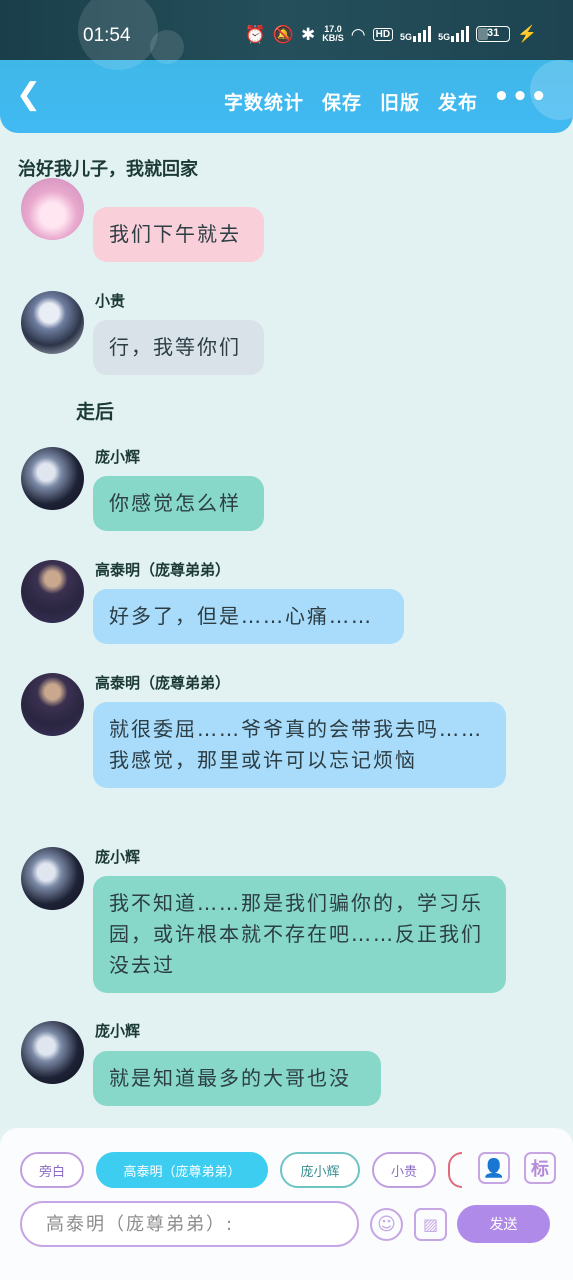 The height and width of the screenshot is (1280, 573). What do you see at coordinates (178, 347) in the screenshot?
I see `message-bubble: 行，我等你们` at bounding box center [178, 347].